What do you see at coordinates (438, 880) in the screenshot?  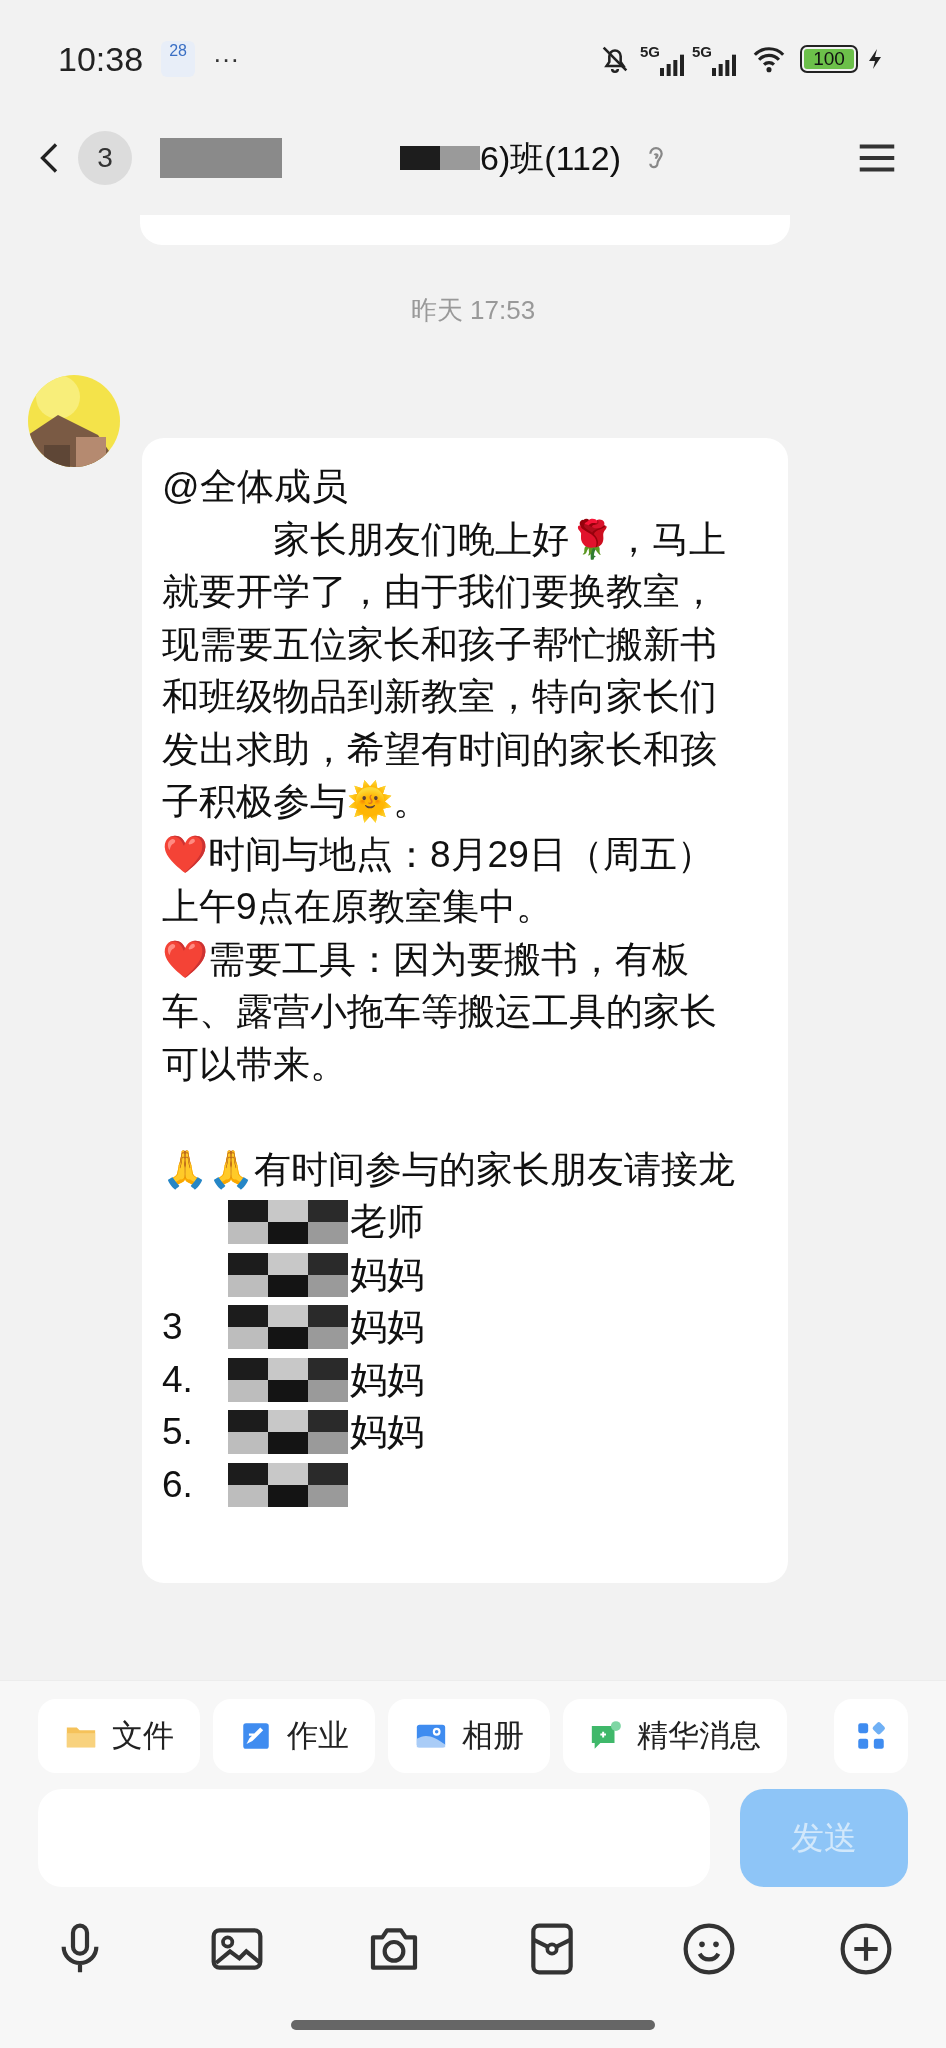 I see `message-text: ❤时间与地点：8月29日（周五）上午9点在原教室集中。` at bounding box center [438, 880].